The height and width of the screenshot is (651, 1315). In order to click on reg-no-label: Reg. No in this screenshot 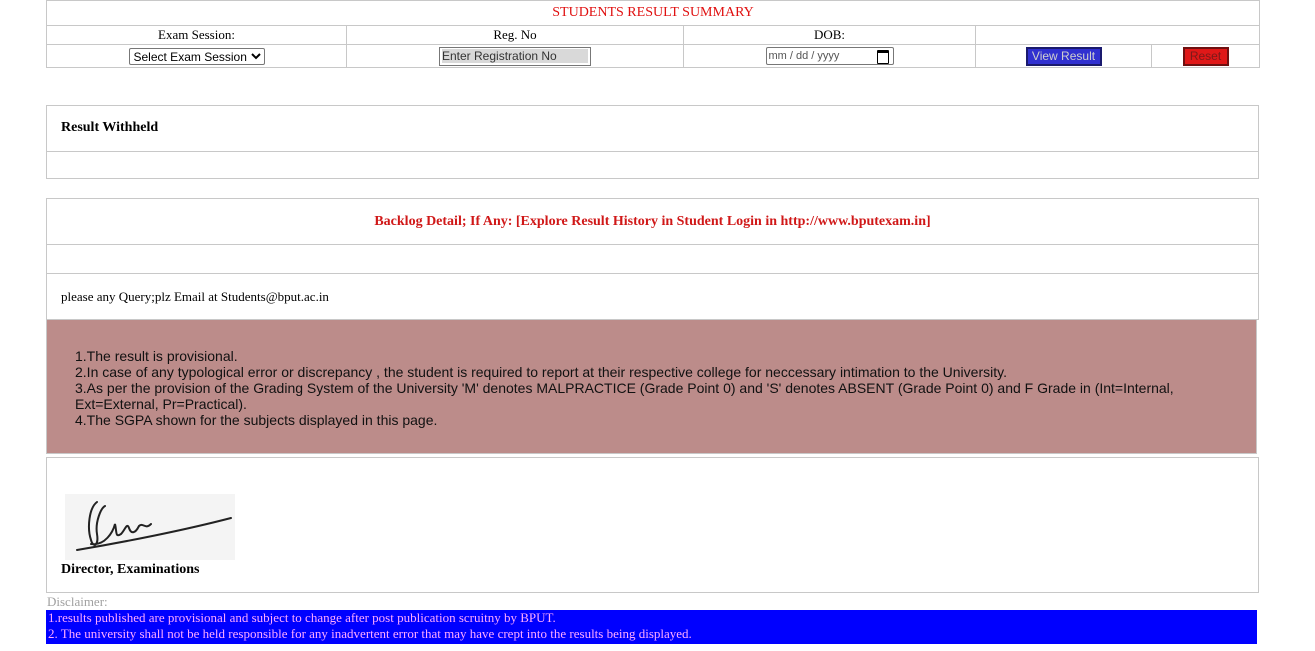, I will do `click(515, 35)`.